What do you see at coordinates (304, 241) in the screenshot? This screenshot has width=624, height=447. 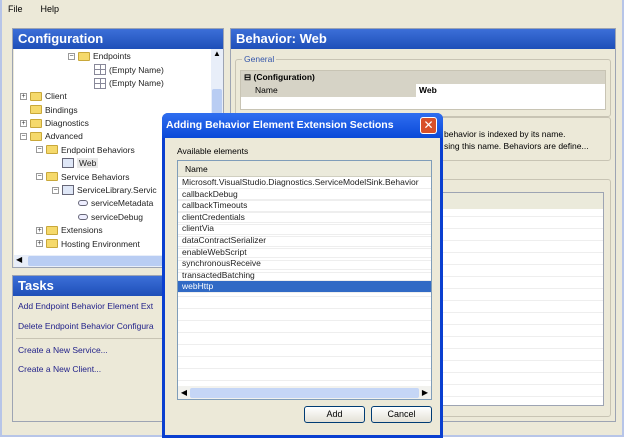 I see `list-item: dataContractSerializer` at bounding box center [304, 241].